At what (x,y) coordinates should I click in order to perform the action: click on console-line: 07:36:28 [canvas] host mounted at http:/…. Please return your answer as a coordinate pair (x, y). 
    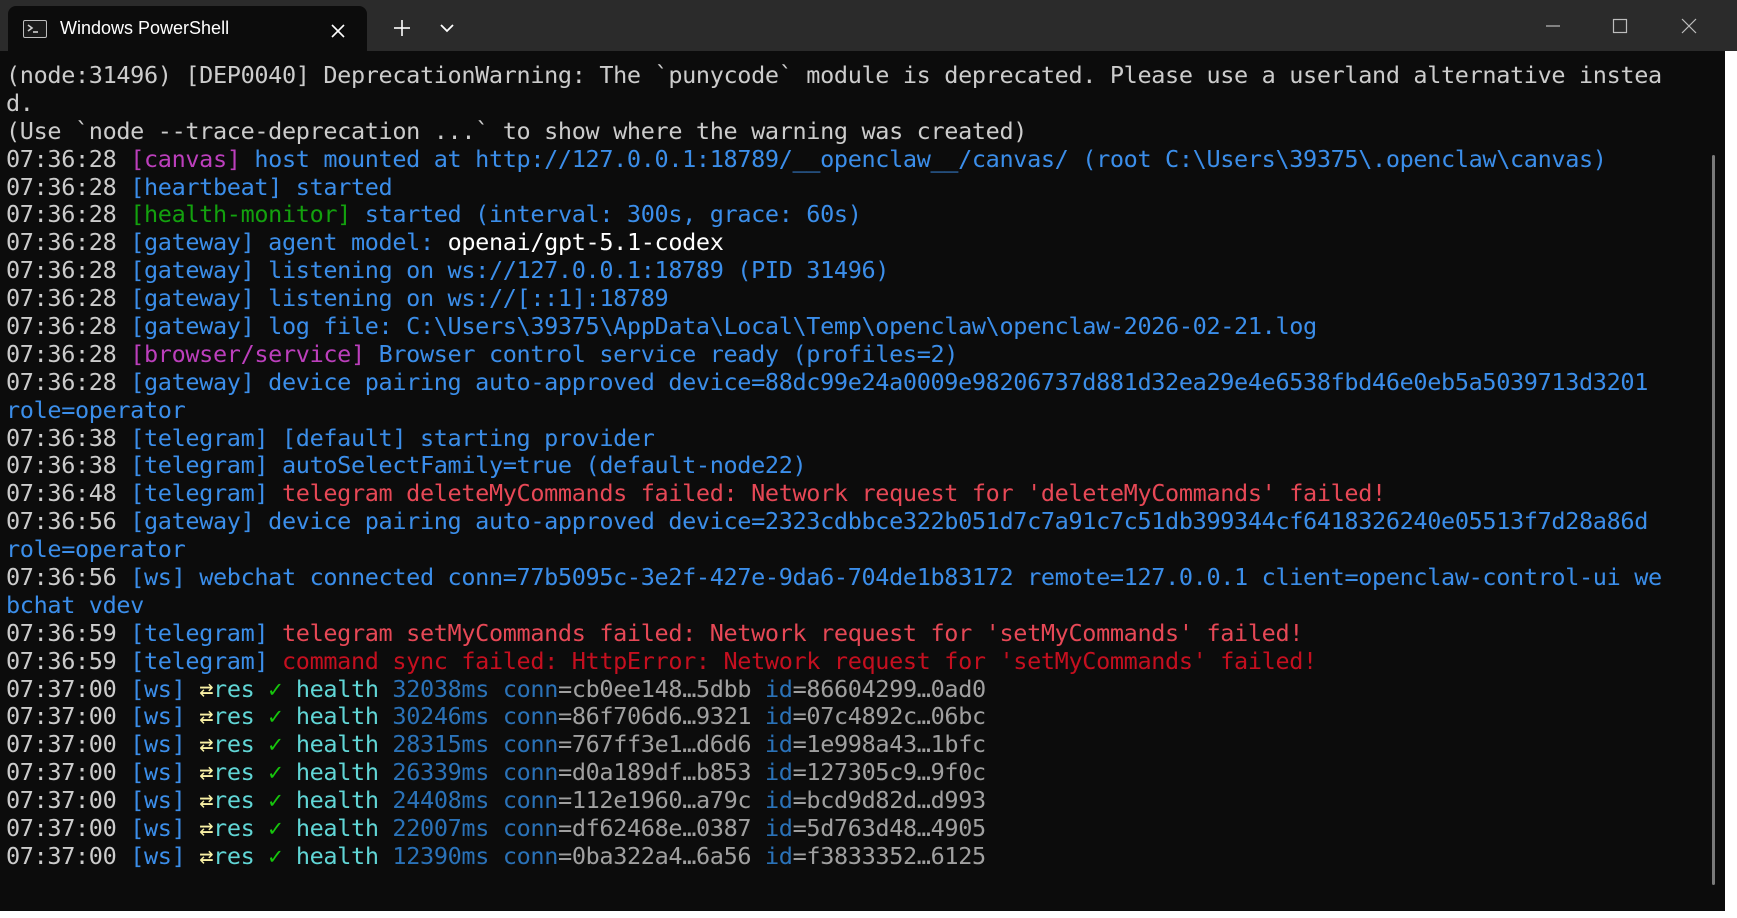
    Looking at the image, I should click on (861, 159).